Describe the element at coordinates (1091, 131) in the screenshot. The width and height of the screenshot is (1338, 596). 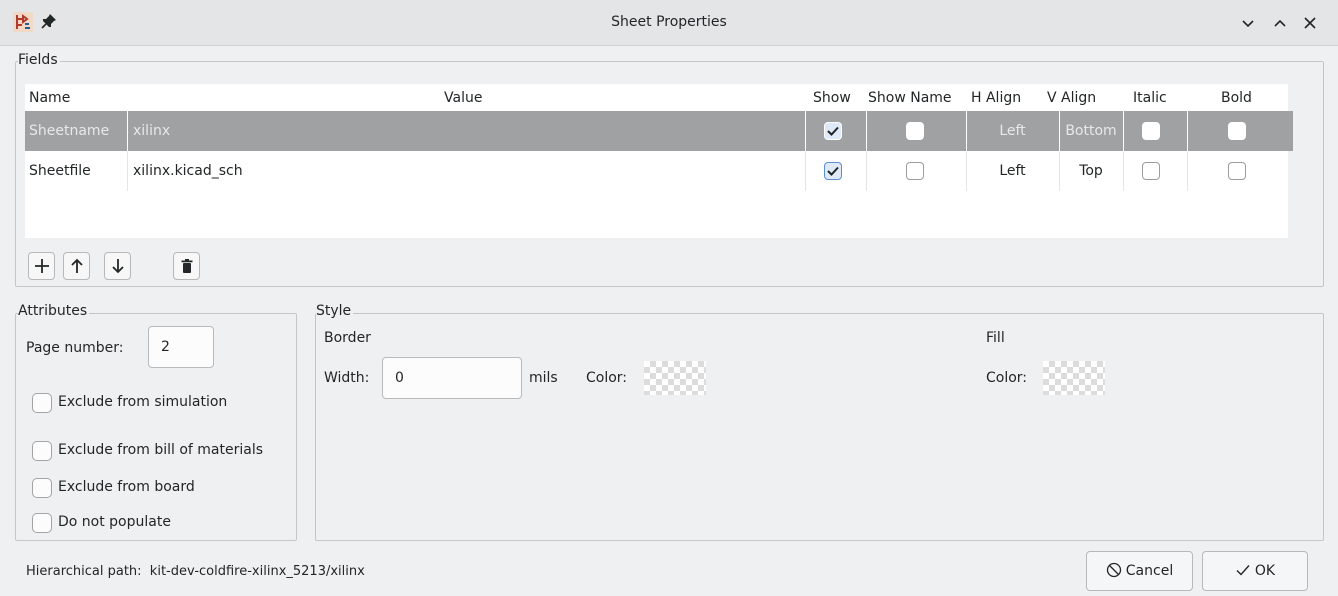
I see `v-align-cell: Bottom` at that location.